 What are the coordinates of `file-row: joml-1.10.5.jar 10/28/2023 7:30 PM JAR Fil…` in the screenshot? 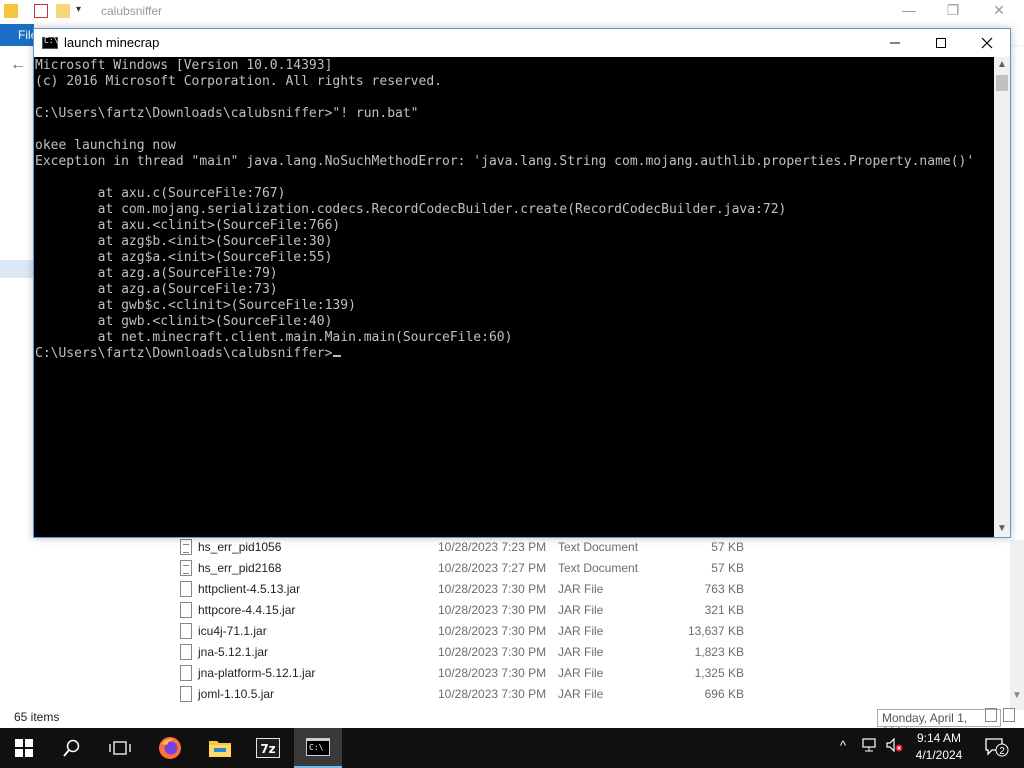 It's located at (470, 694).